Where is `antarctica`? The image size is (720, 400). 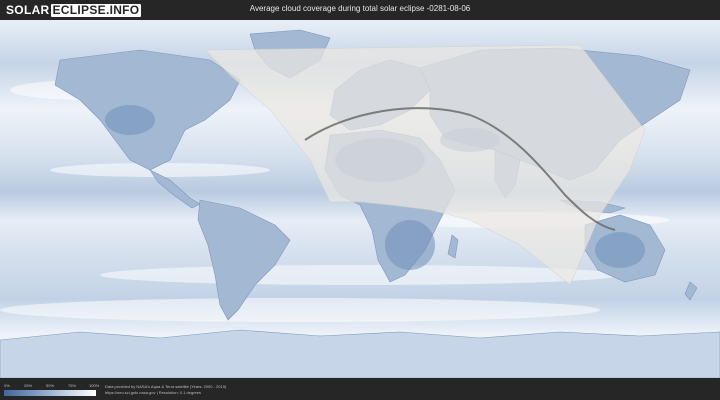
antarctica is located at coordinates (360, 353).